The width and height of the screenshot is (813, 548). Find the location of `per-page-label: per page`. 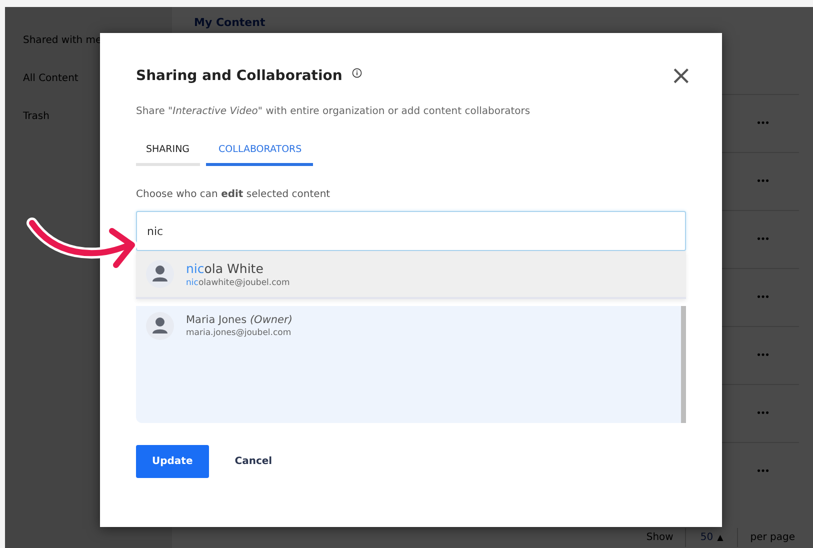

per-page-label: per page is located at coordinates (772, 537).